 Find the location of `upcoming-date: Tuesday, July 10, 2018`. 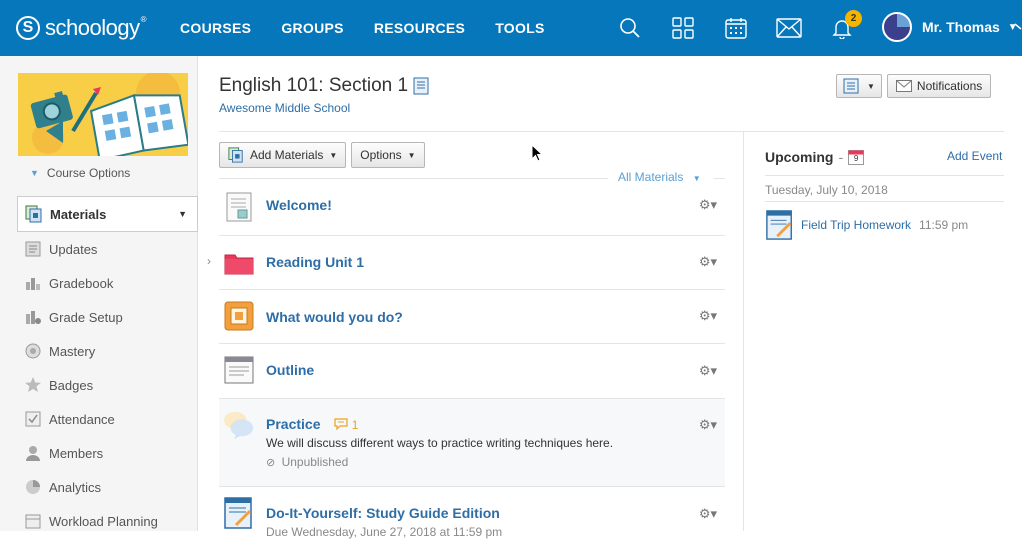

upcoming-date: Tuesday, July 10, 2018 is located at coordinates (826, 190).